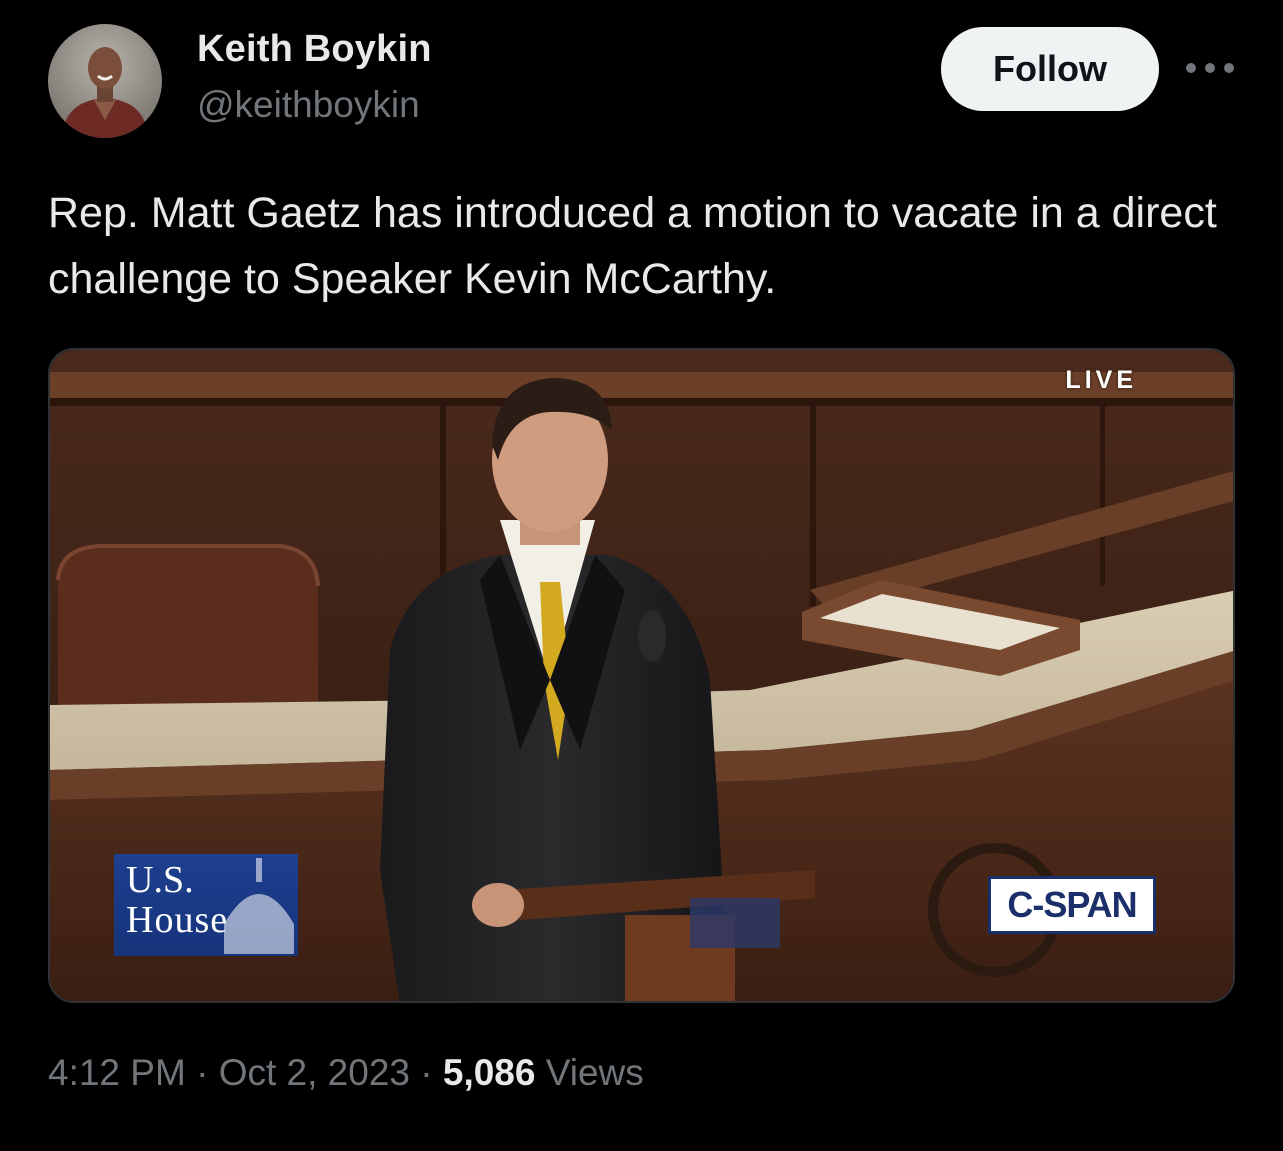 This screenshot has width=1283, height=1151. What do you see at coordinates (160, 880) in the screenshot?
I see `us-house-logo-line1: U.S.` at bounding box center [160, 880].